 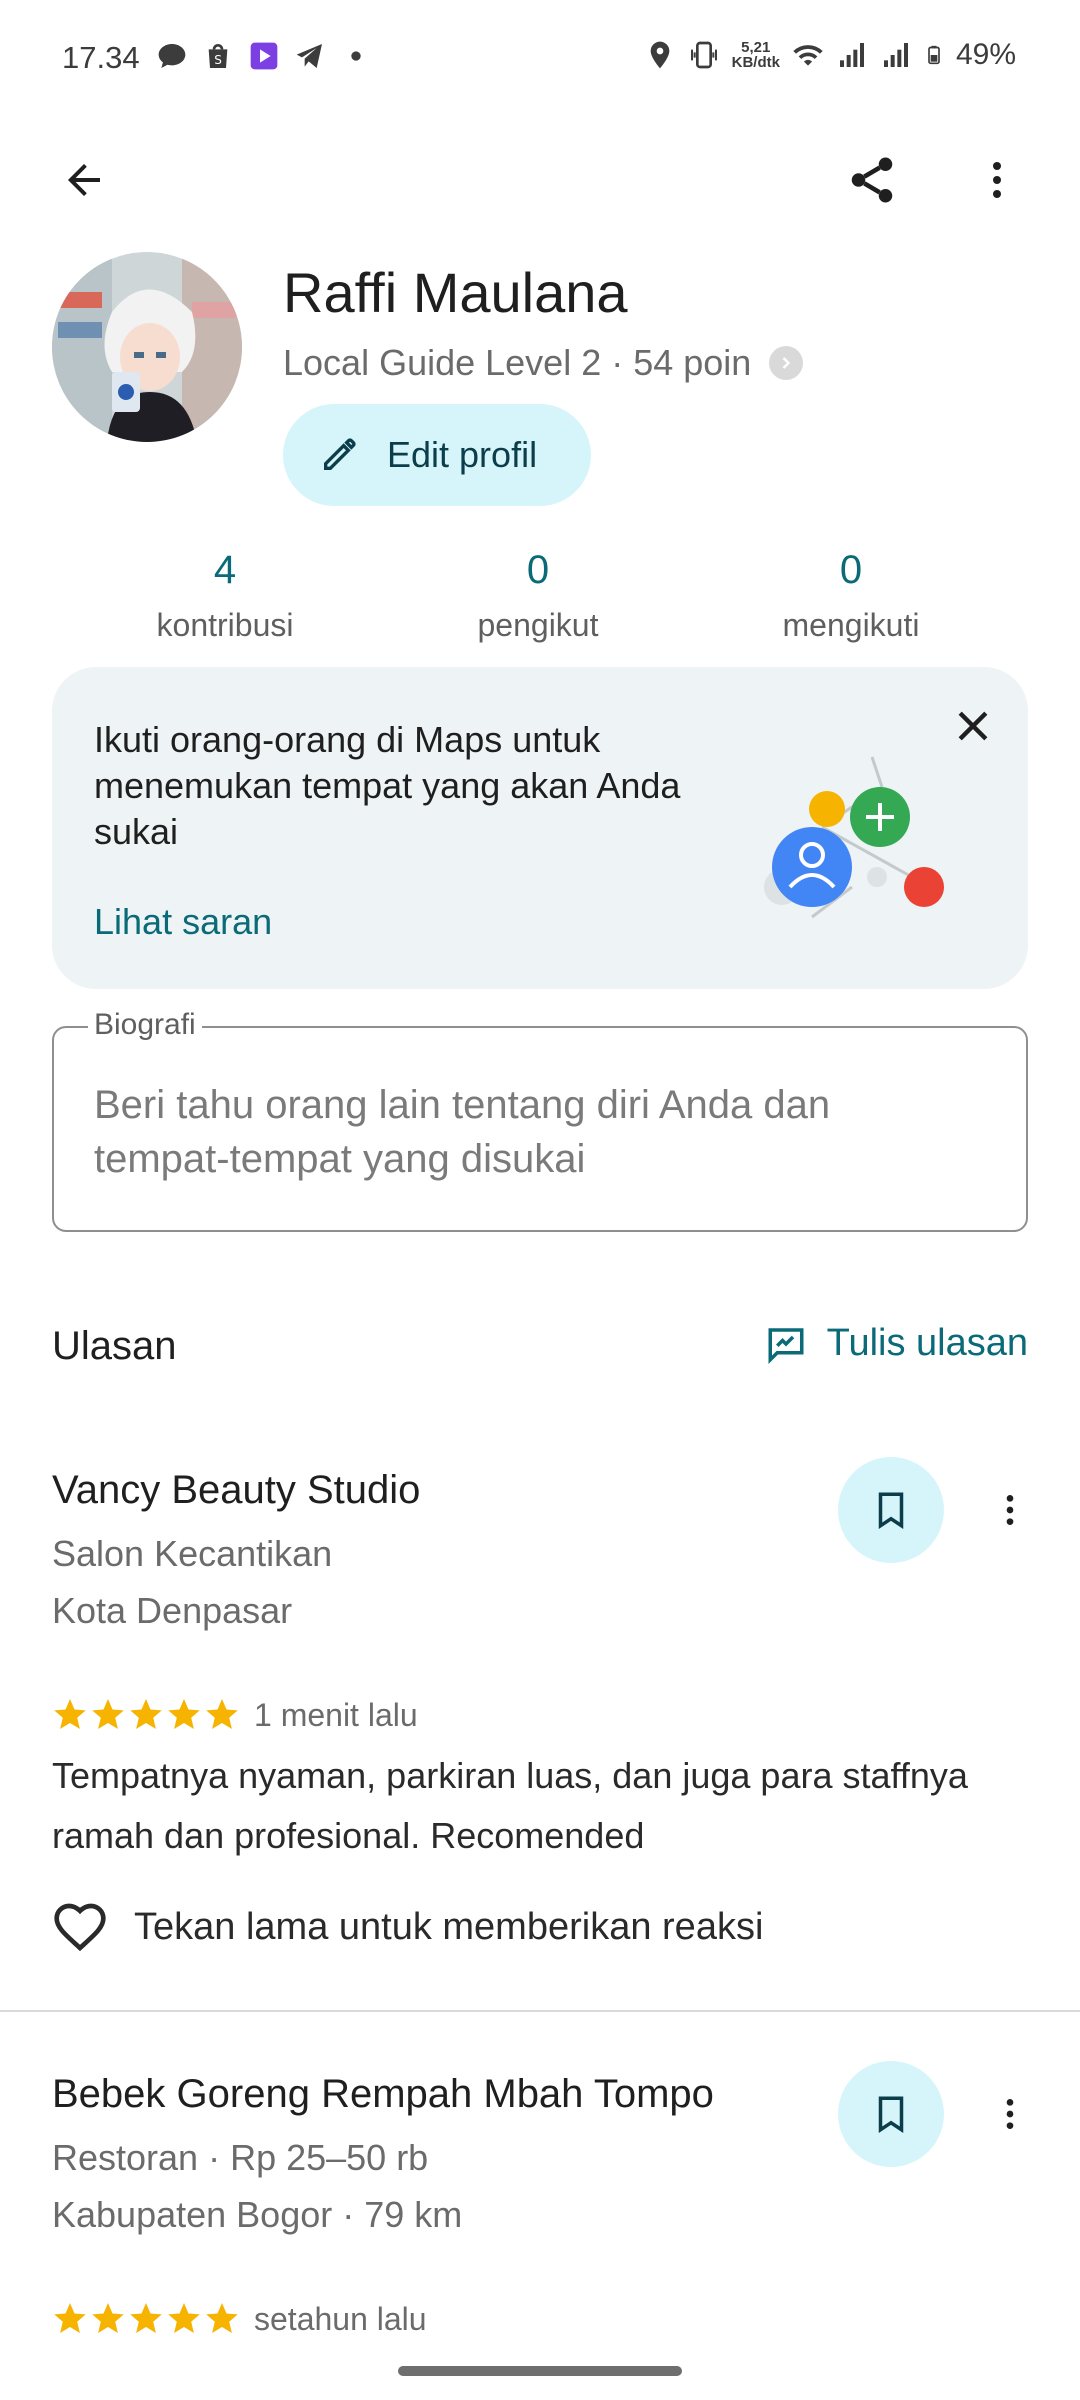 What do you see at coordinates (540, 59) in the screenshot?
I see `status-bar: 17.34 S 5,21 KB/dtk 49%` at bounding box center [540, 59].